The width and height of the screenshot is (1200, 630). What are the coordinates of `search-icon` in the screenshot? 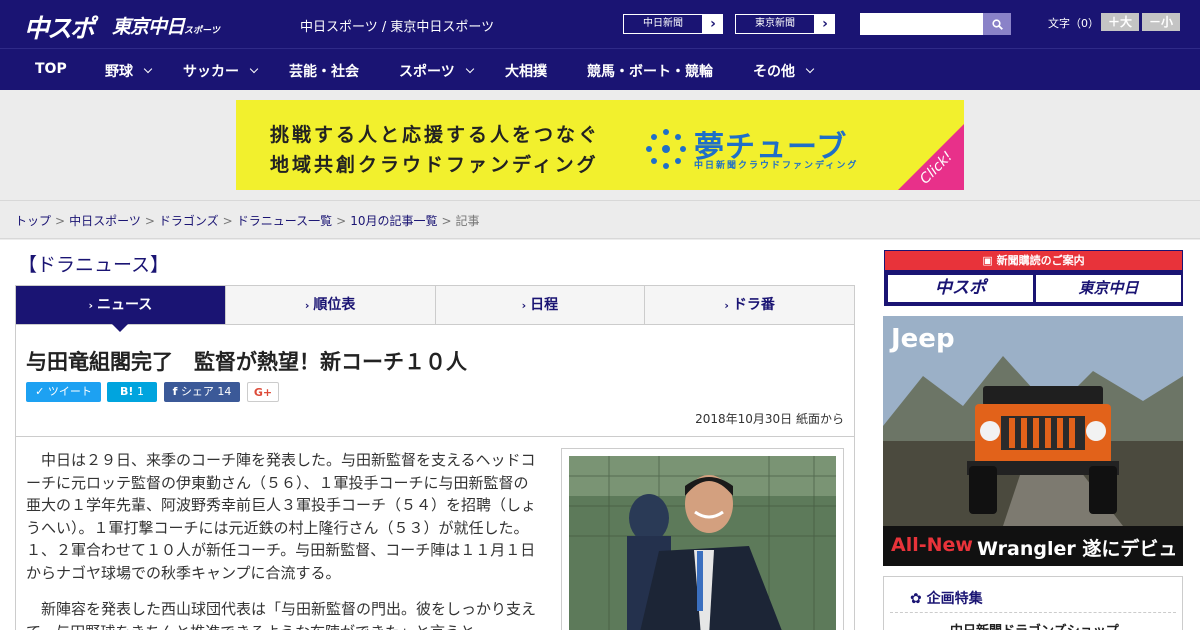 It's located at (997, 24).